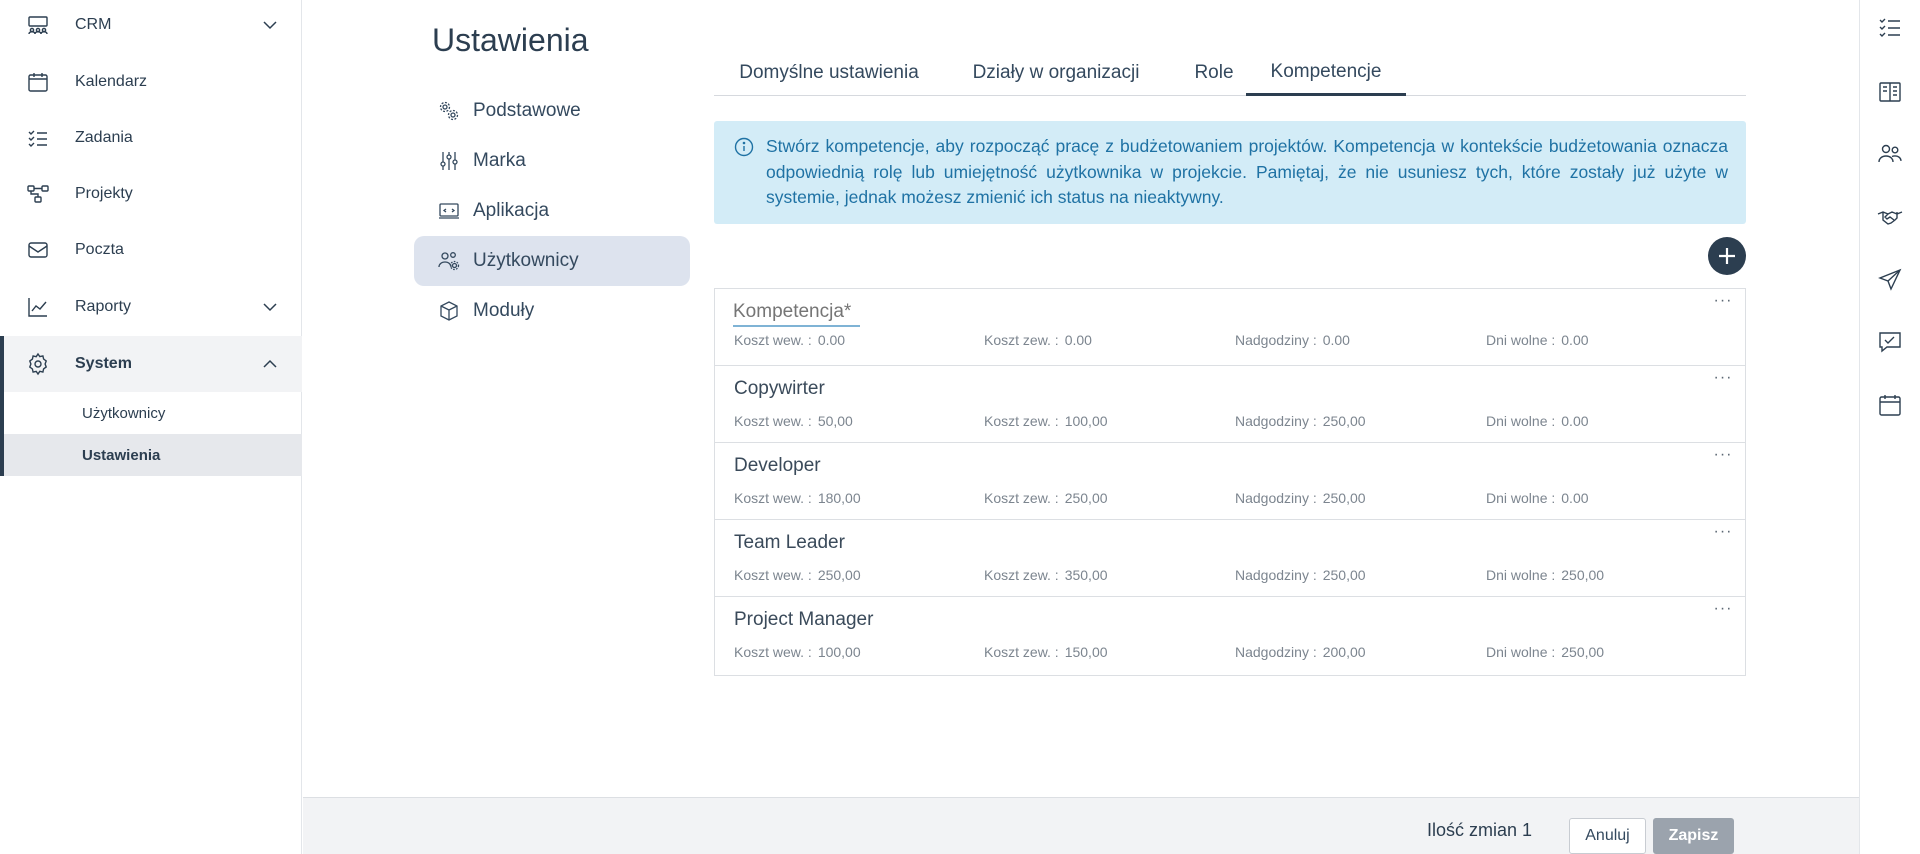 The image size is (1920, 854). What do you see at coordinates (510, 40) in the screenshot?
I see `page-title: Ustawienia` at bounding box center [510, 40].